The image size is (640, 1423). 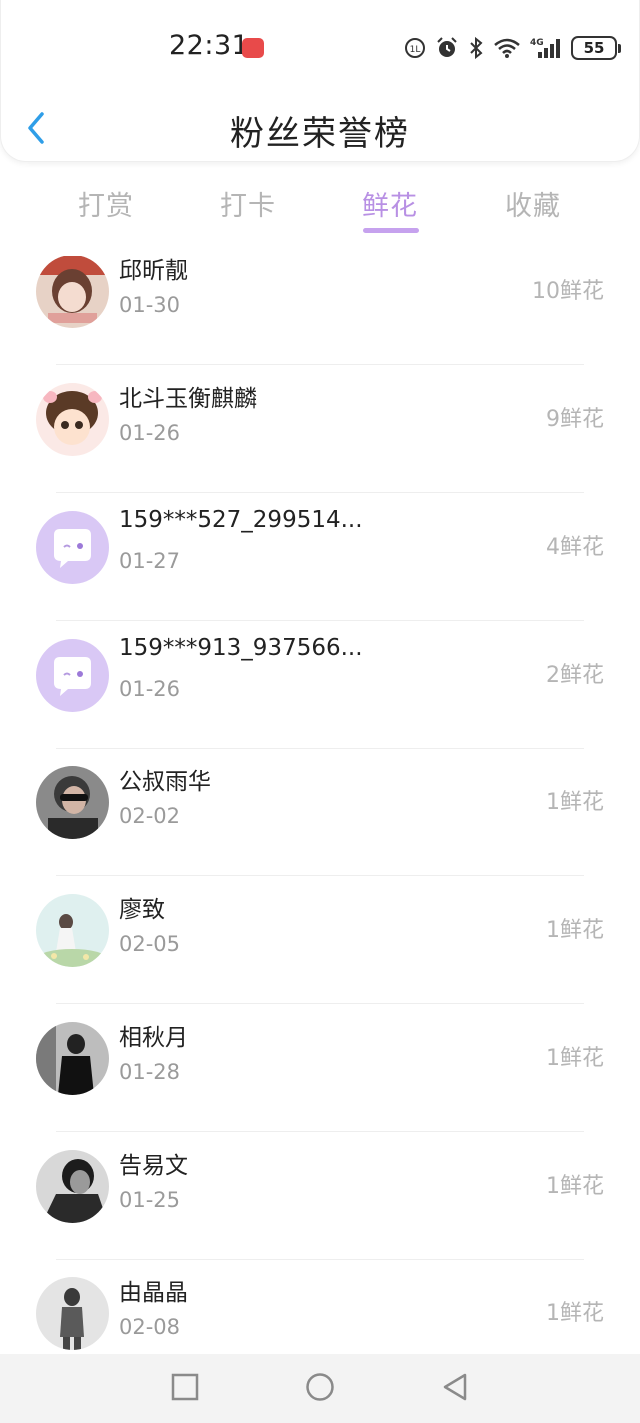 What do you see at coordinates (575, 547) in the screenshot?
I see `flower-count: 4鲜花` at bounding box center [575, 547].